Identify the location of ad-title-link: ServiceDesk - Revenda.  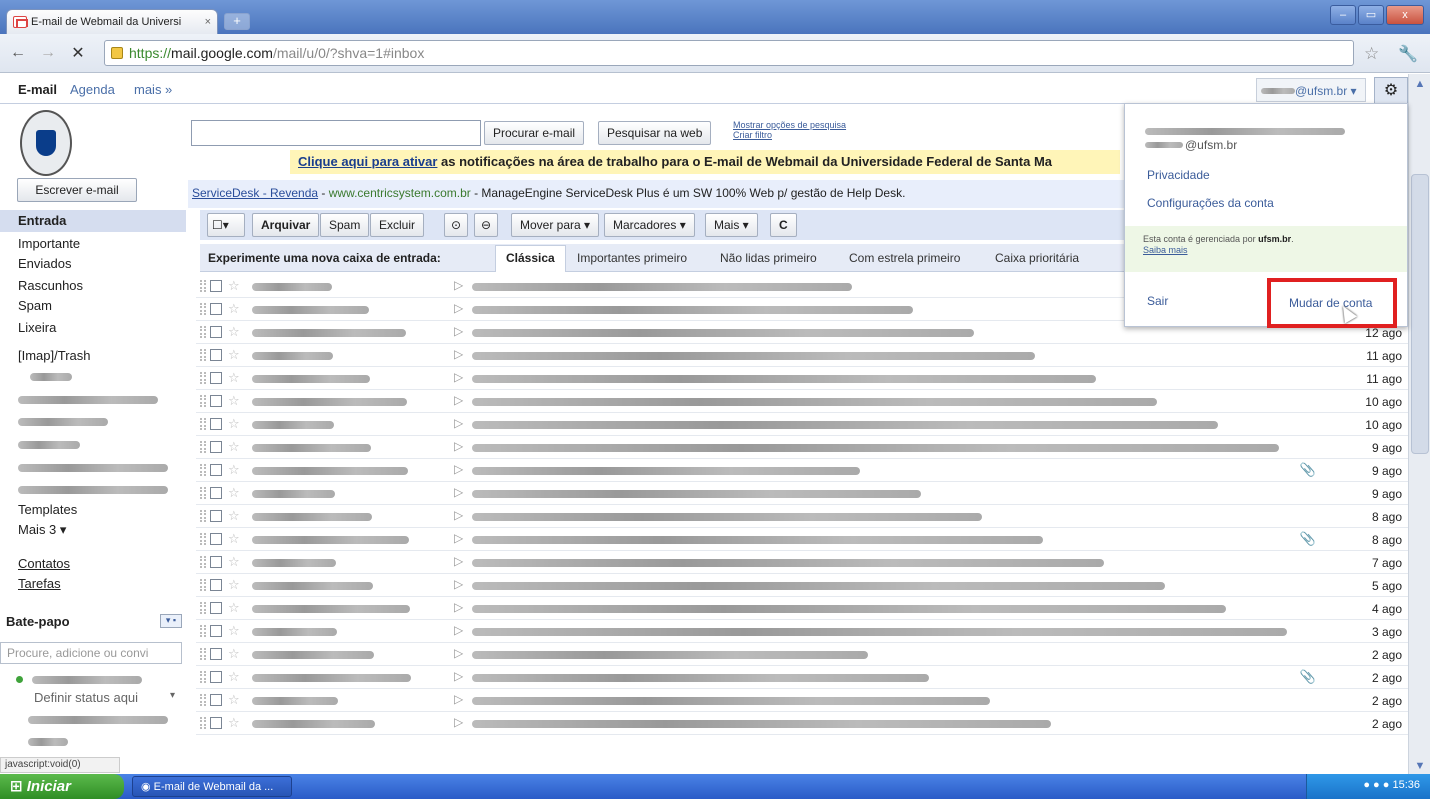
(255, 193).